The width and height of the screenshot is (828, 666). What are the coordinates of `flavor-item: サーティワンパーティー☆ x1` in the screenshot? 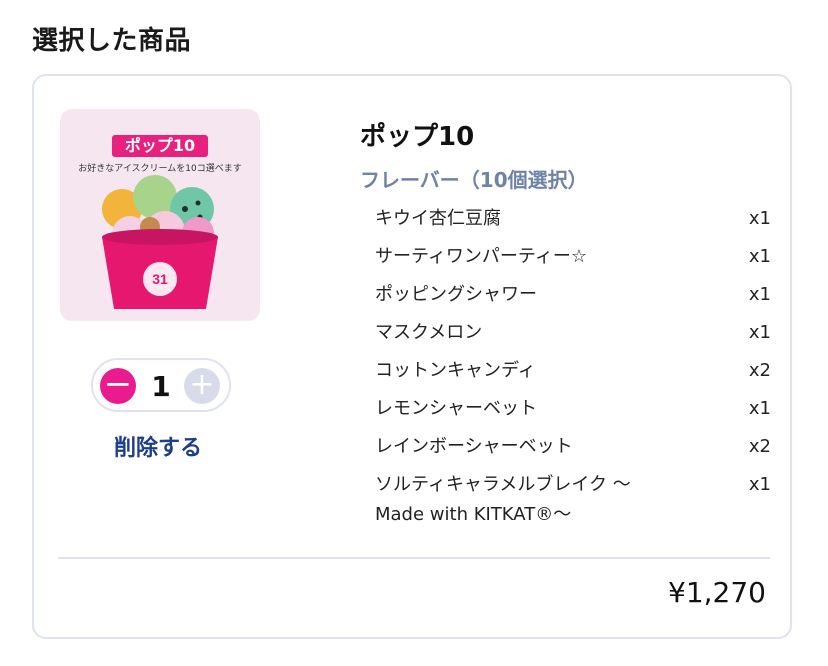 It's located at (573, 257).